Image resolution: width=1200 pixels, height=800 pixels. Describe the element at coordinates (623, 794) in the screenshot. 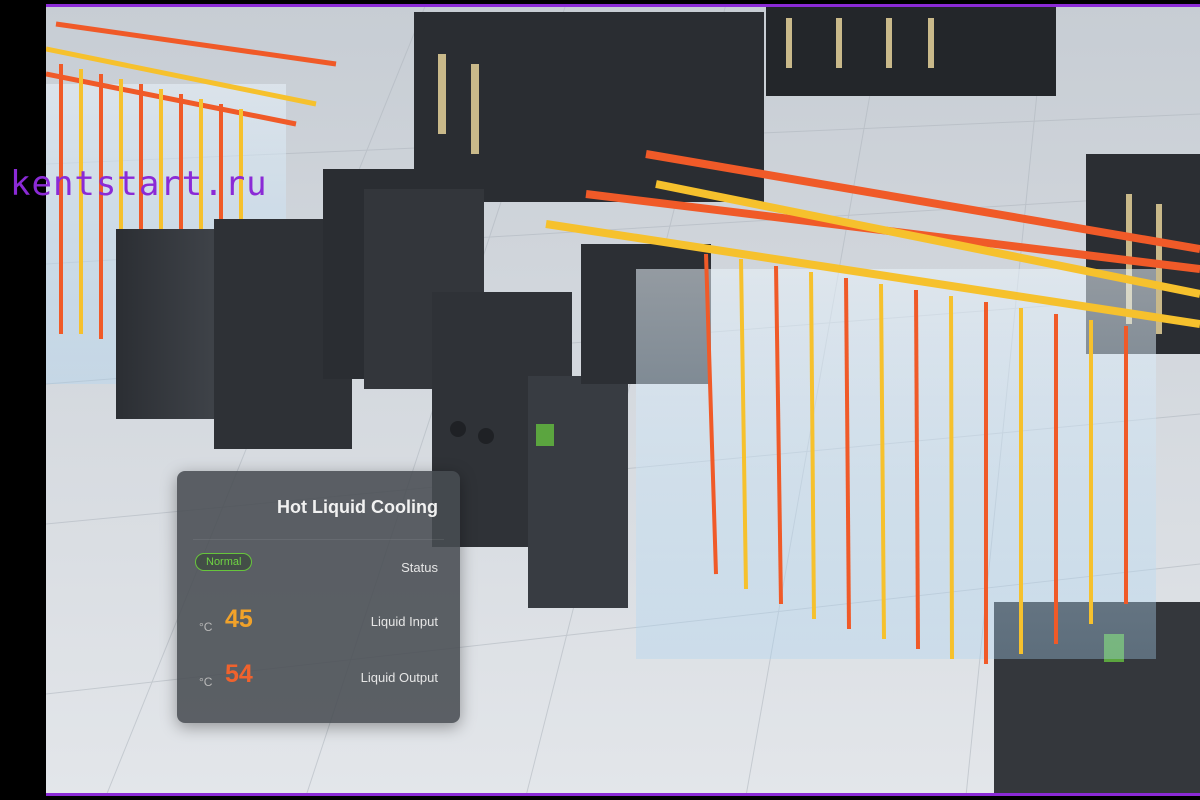

I see `bottom-purple-border` at that location.